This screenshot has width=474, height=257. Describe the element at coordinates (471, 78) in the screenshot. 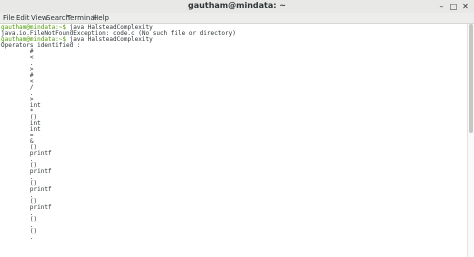

I see `scrollbar-thumb` at that location.